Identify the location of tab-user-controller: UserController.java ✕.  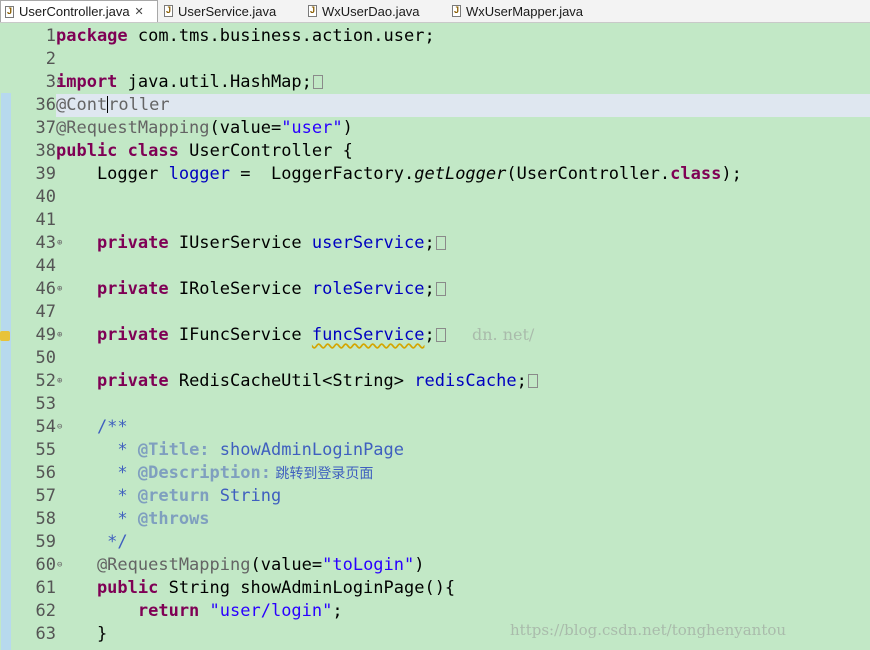
(79, 11).